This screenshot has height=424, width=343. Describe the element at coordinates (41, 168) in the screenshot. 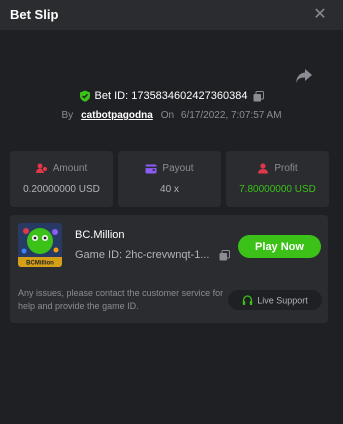

I see `amount-icon` at that location.